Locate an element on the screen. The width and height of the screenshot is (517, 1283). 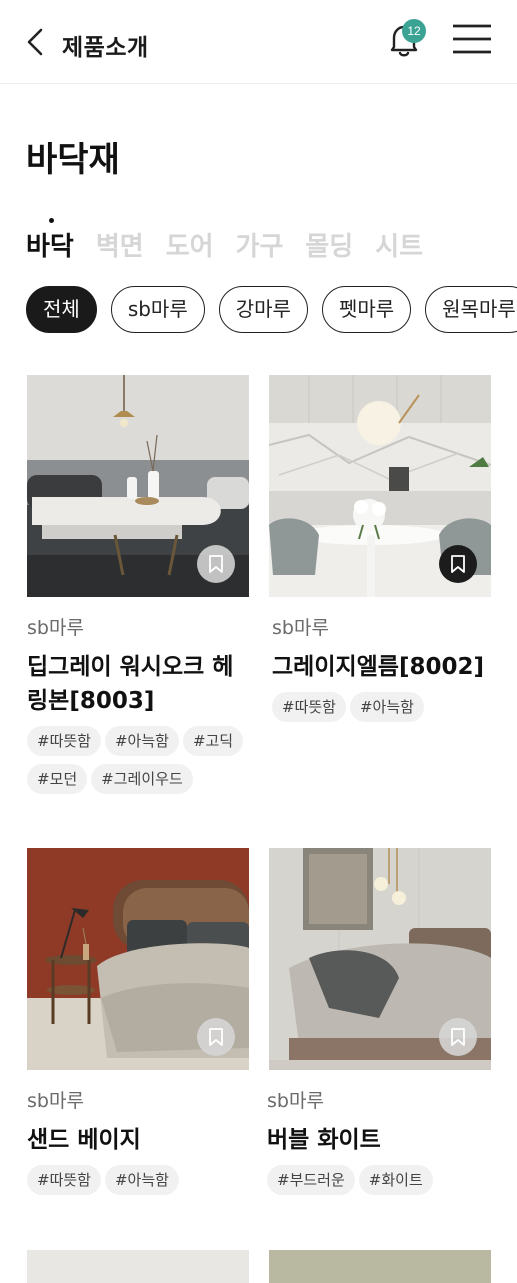
filter-chips: 전체 sb마루 강마루 펫마루 원목마루 is located at coordinates (271, 310).